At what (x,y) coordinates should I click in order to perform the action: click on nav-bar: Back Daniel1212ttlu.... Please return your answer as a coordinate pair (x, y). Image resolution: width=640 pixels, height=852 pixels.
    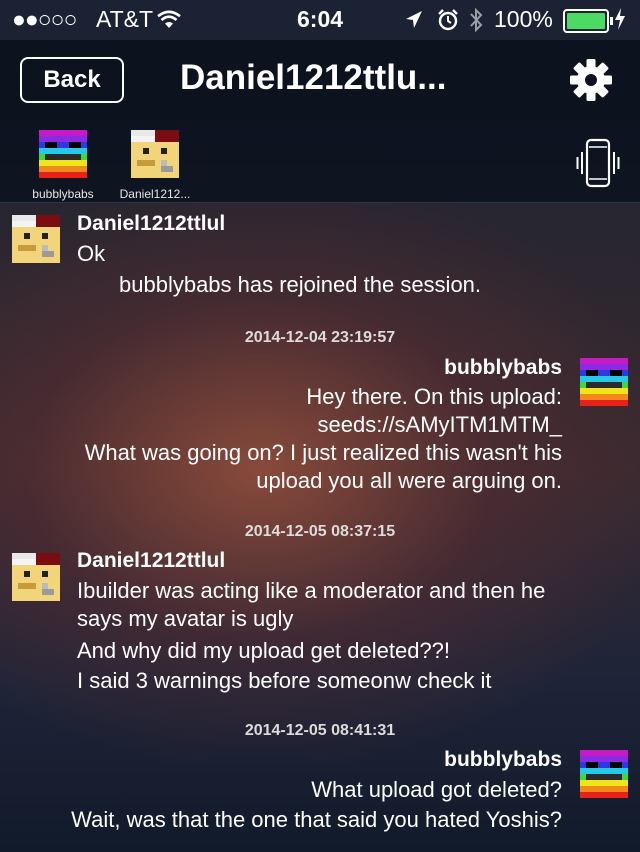
    Looking at the image, I should click on (320, 81).